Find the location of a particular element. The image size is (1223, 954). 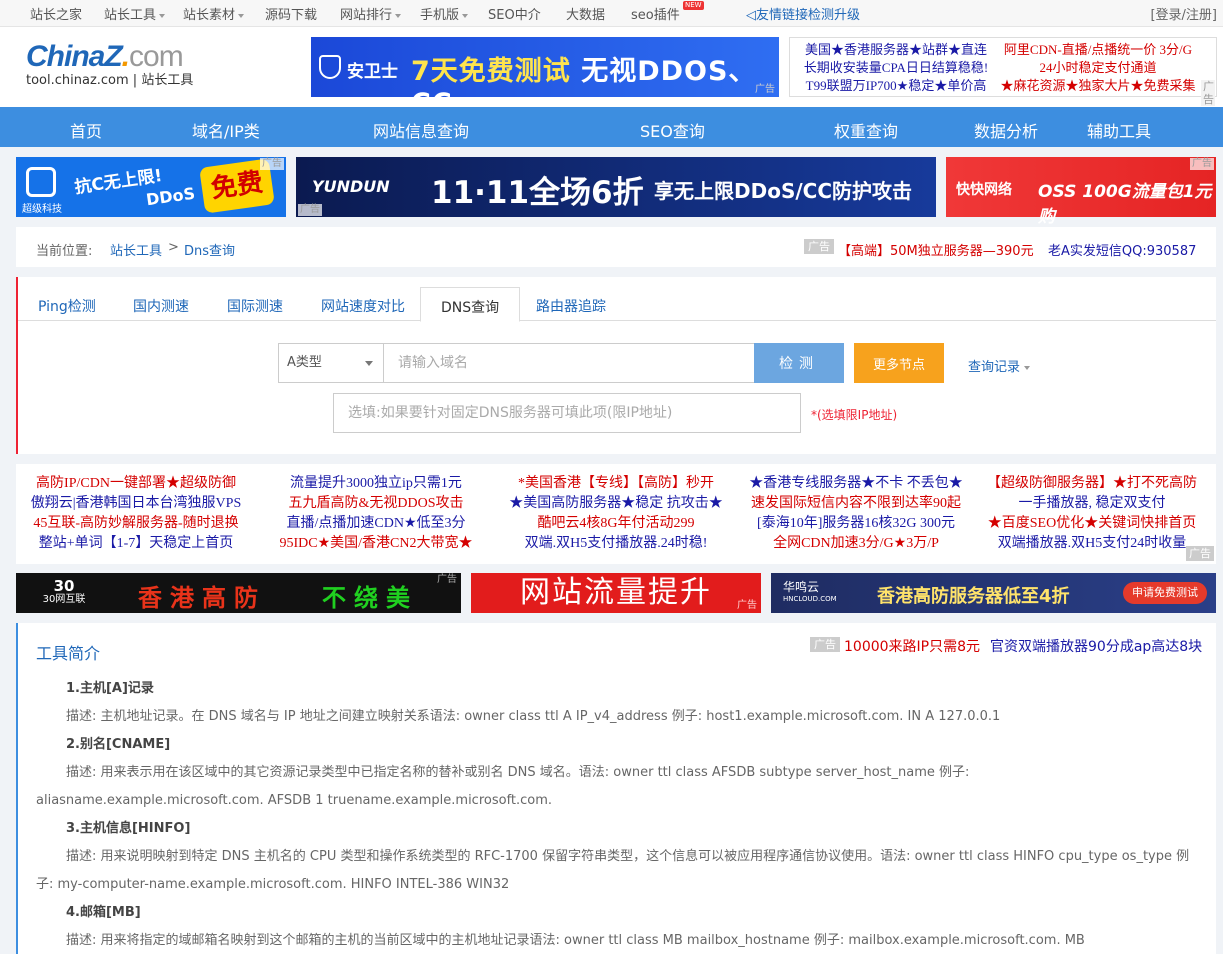

text-ad-link: 五九盾高防&无视DDOS攻击 is located at coordinates (376, 504).